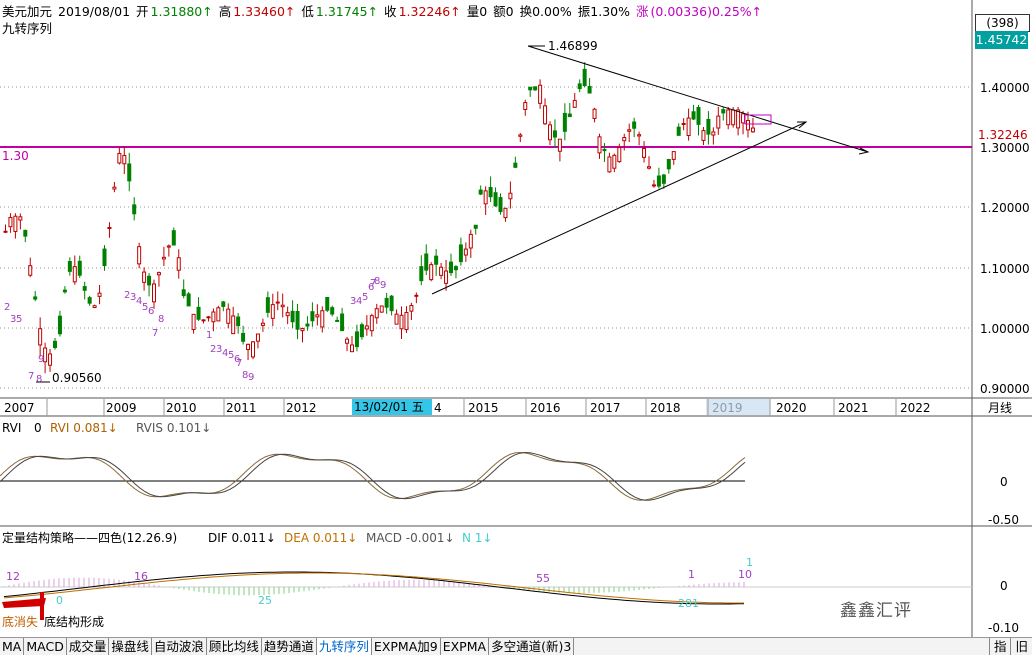 The height and width of the screenshot is (655, 1032). I want to click on tab-old: 旧, so click(1021, 646).